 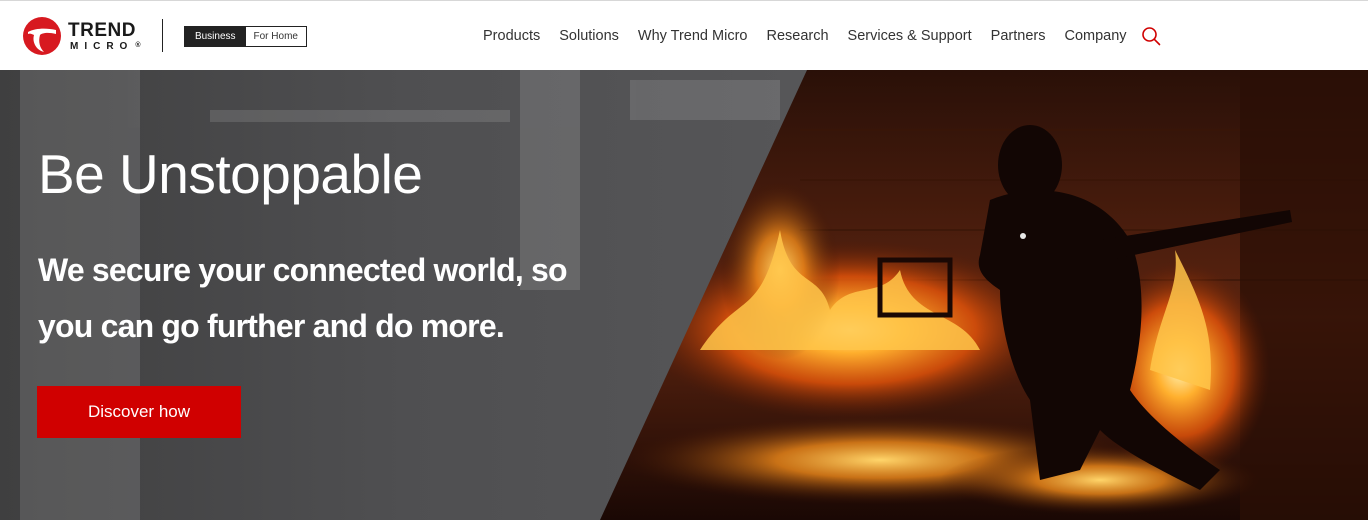 What do you see at coordinates (139, 412) in the screenshot?
I see `discover-how-button: Discover how` at bounding box center [139, 412].